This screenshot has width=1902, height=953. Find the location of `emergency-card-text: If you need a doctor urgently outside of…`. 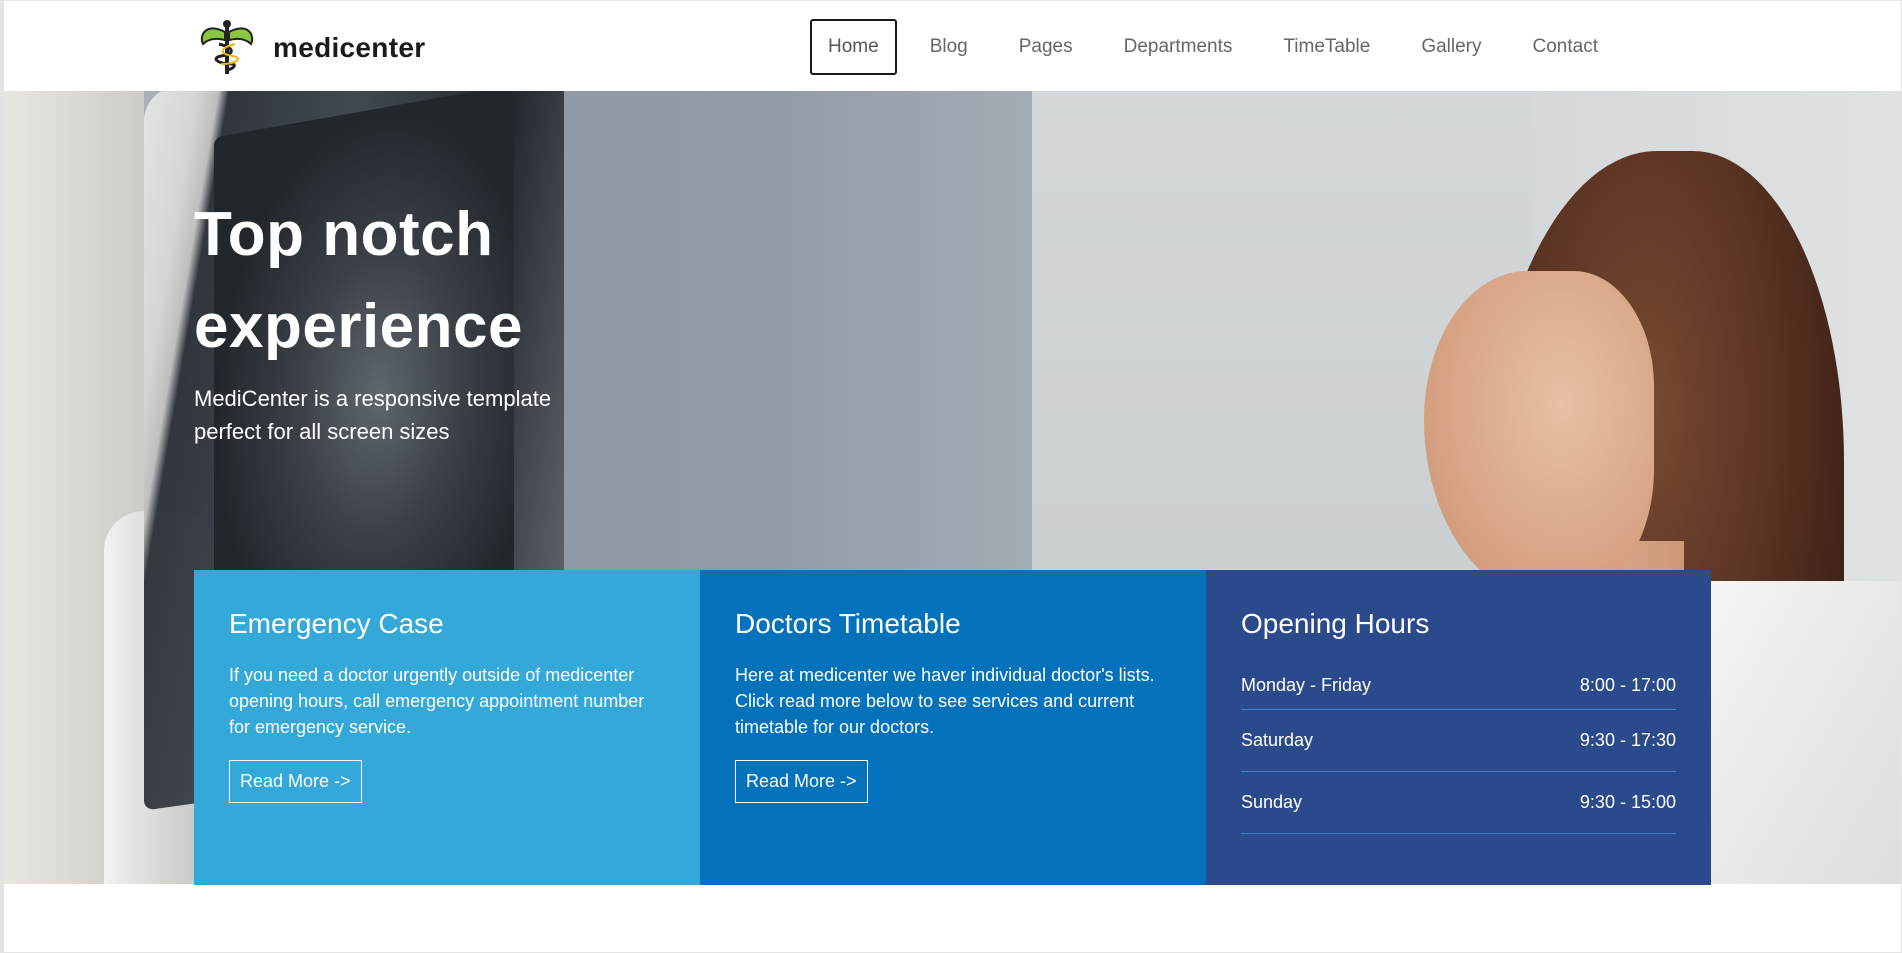

emergency-card-text: If you need a doctor urgently outside of… is located at coordinates (437, 701).